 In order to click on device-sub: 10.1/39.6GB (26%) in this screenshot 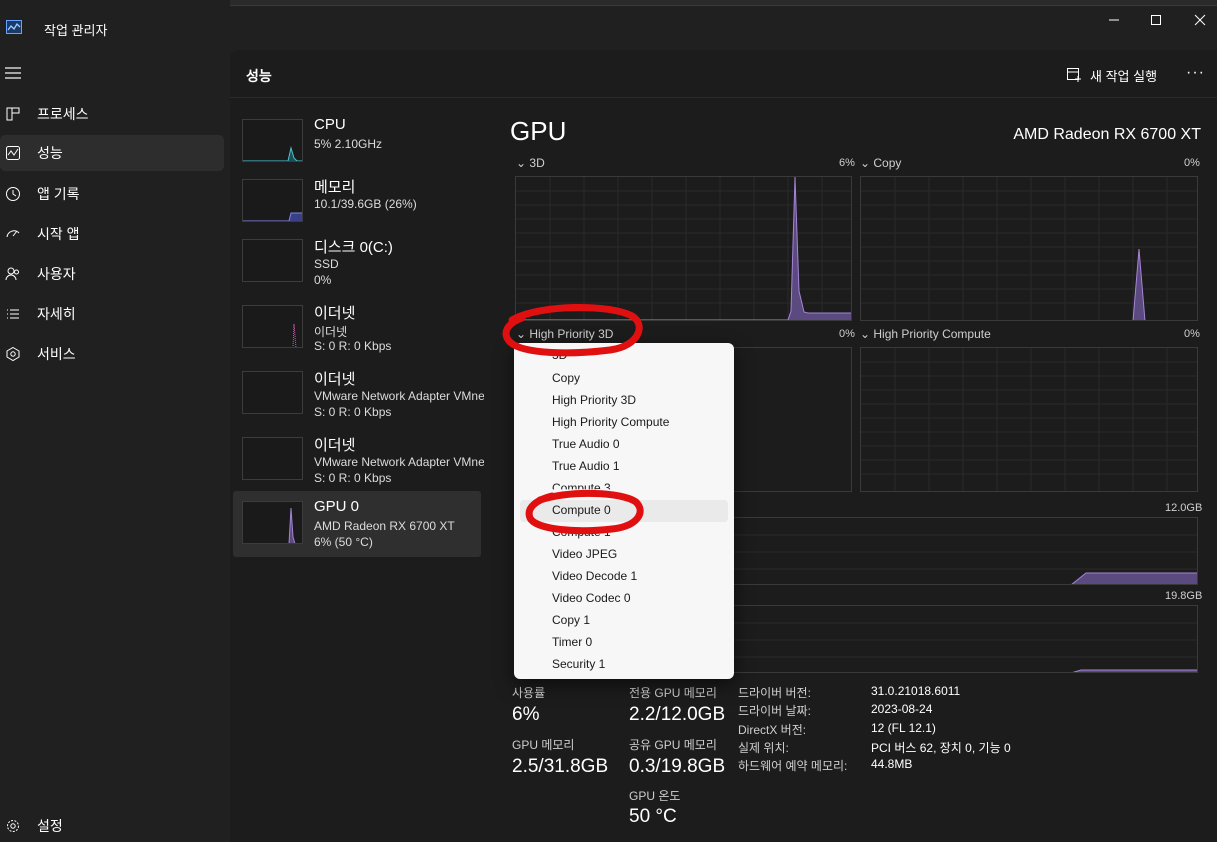, I will do `click(365, 204)`.